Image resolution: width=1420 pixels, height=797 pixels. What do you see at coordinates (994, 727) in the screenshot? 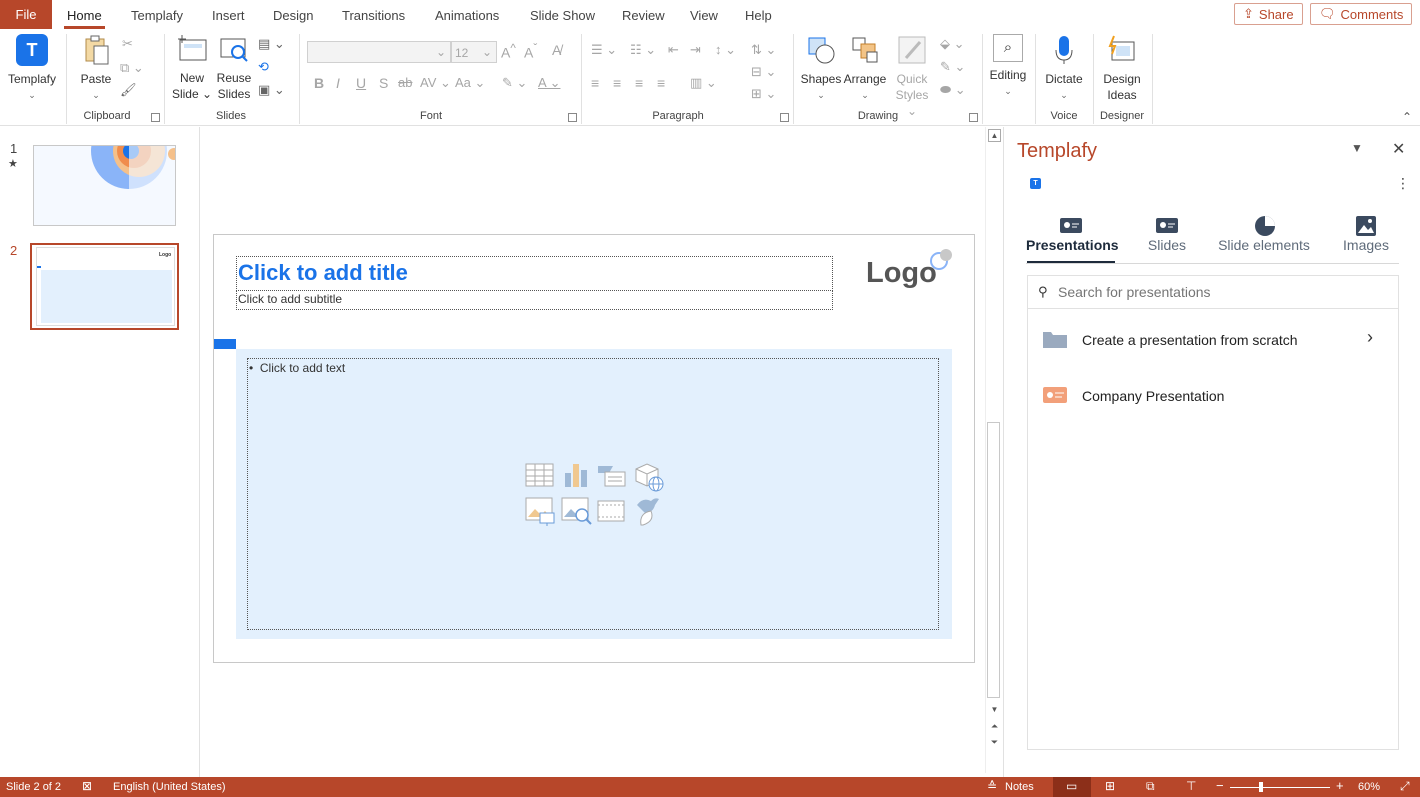
I see `previous-slide-icon: ⏶` at bounding box center [994, 727].